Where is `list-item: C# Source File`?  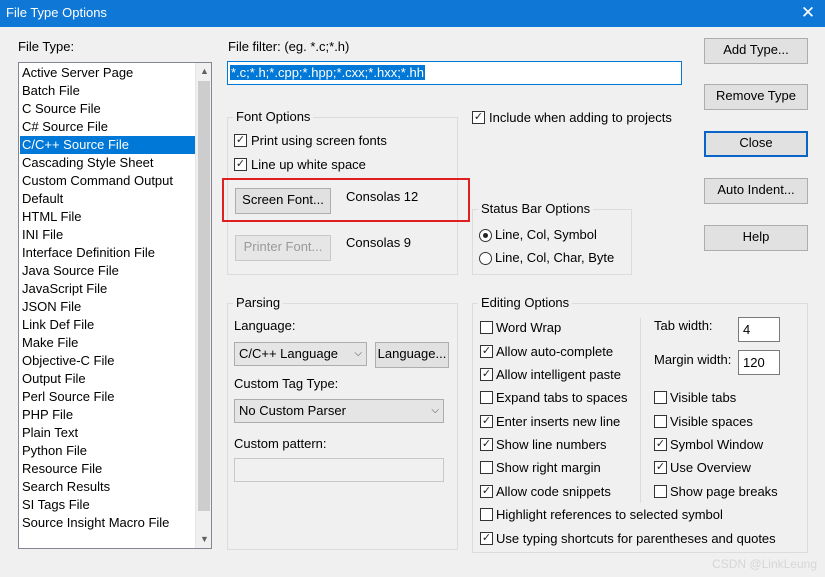
list-item: C# Source File is located at coordinates (107, 127).